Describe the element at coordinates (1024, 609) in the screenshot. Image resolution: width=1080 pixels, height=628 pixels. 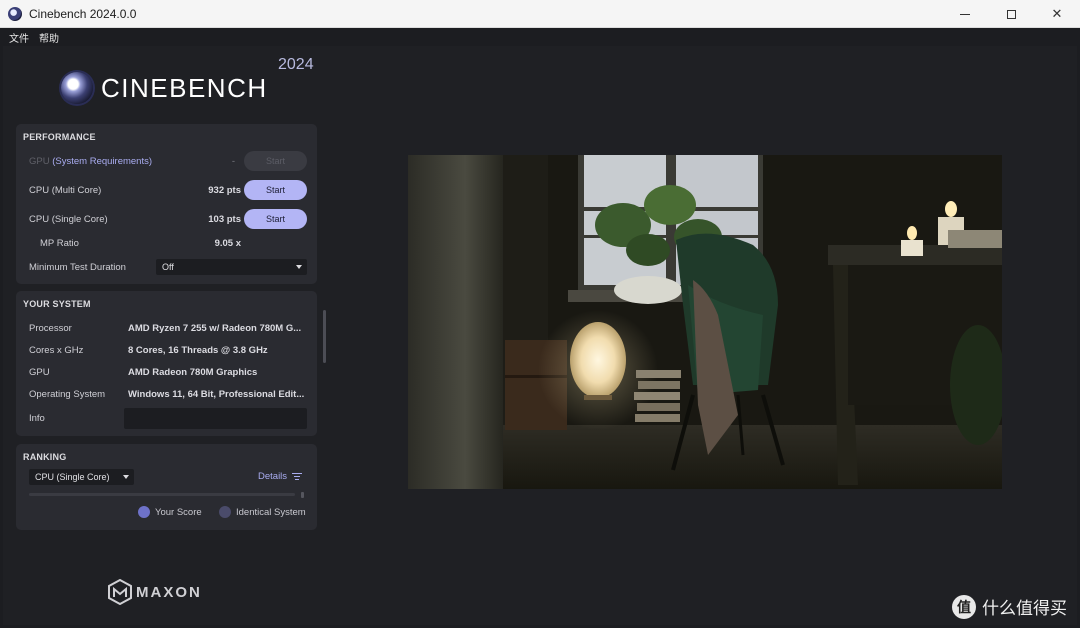
I see `watermark-text: 什么值得买` at that location.